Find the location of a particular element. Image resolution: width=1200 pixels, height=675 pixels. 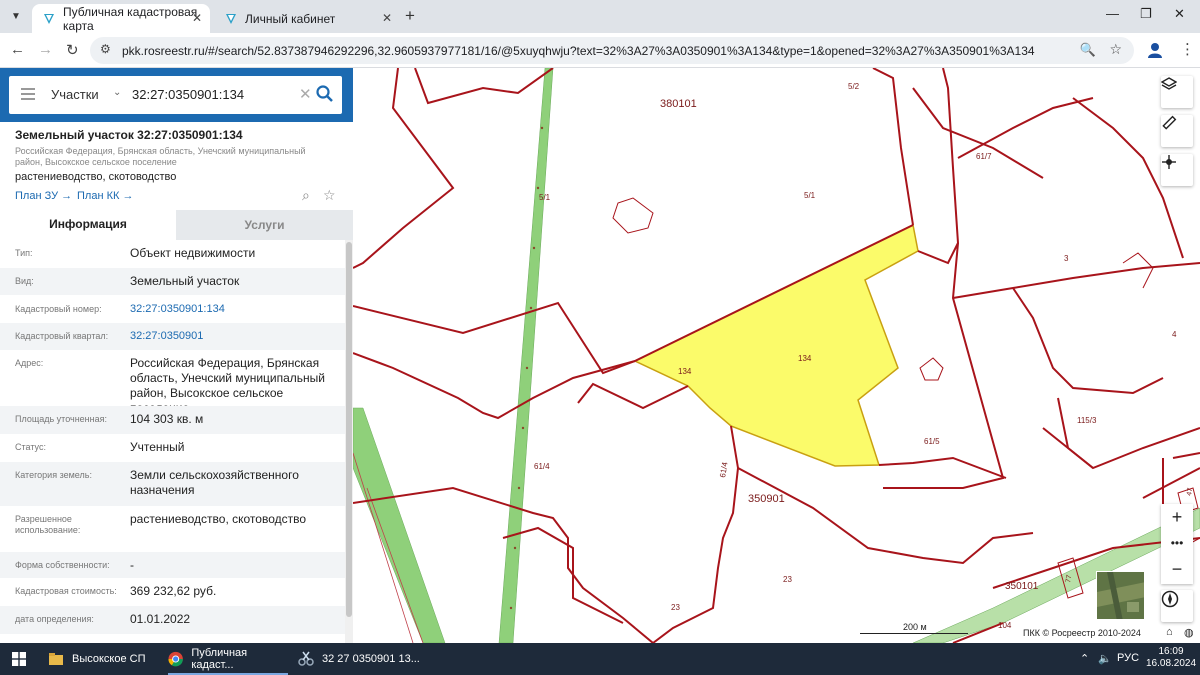

minimize-window-icon: — is located at coordinates (1112, 13).